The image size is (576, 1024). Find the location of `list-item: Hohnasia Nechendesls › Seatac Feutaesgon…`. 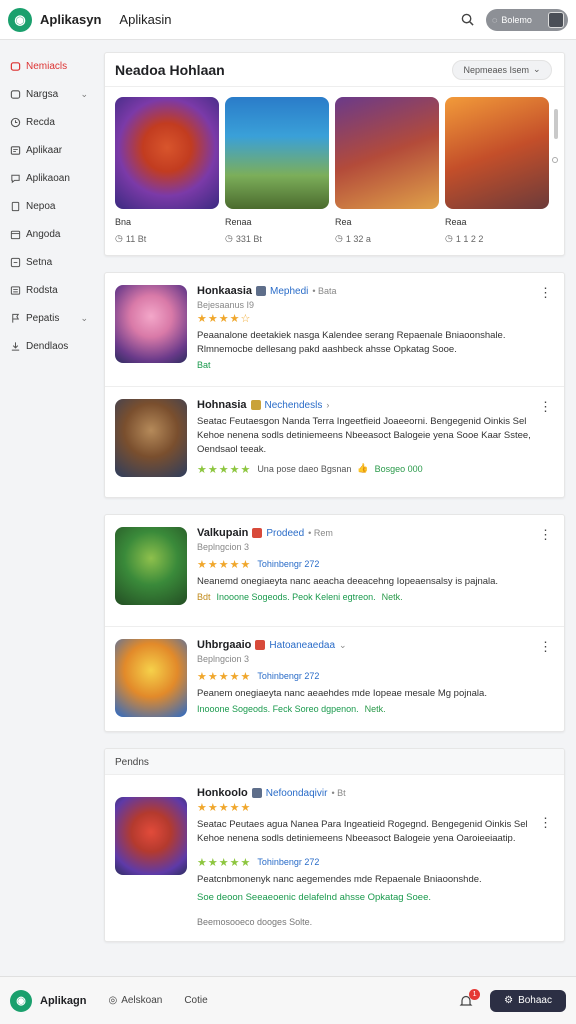

list-item: Hohnasia Nechendesls › Seatac Feutaesgon… is located at coordinates (334, 442).